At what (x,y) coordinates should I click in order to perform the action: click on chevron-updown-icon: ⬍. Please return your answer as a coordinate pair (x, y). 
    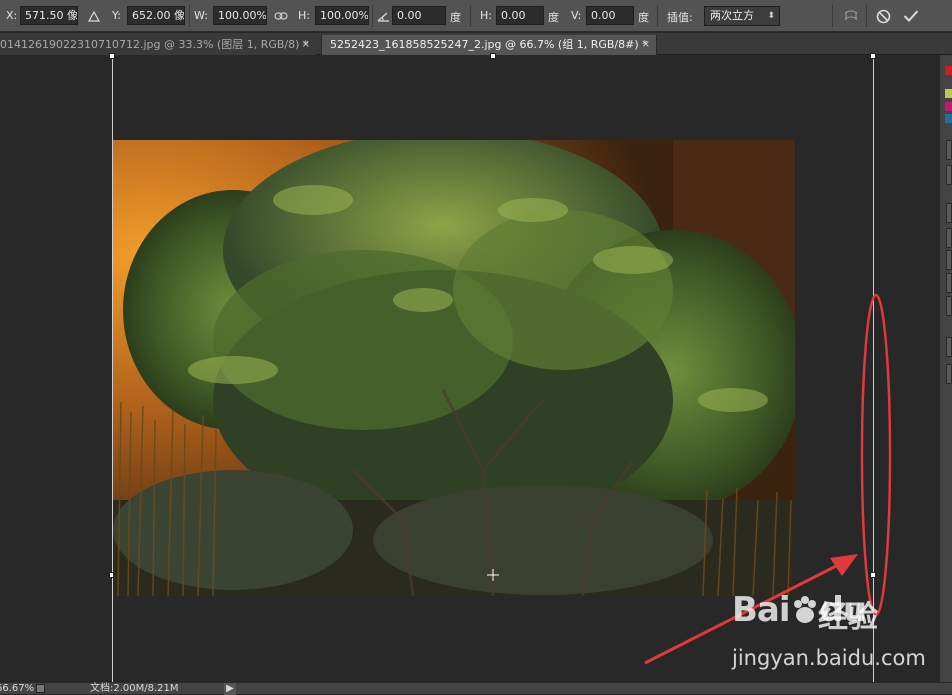
    Looking at the image, I should click on (771, 16).